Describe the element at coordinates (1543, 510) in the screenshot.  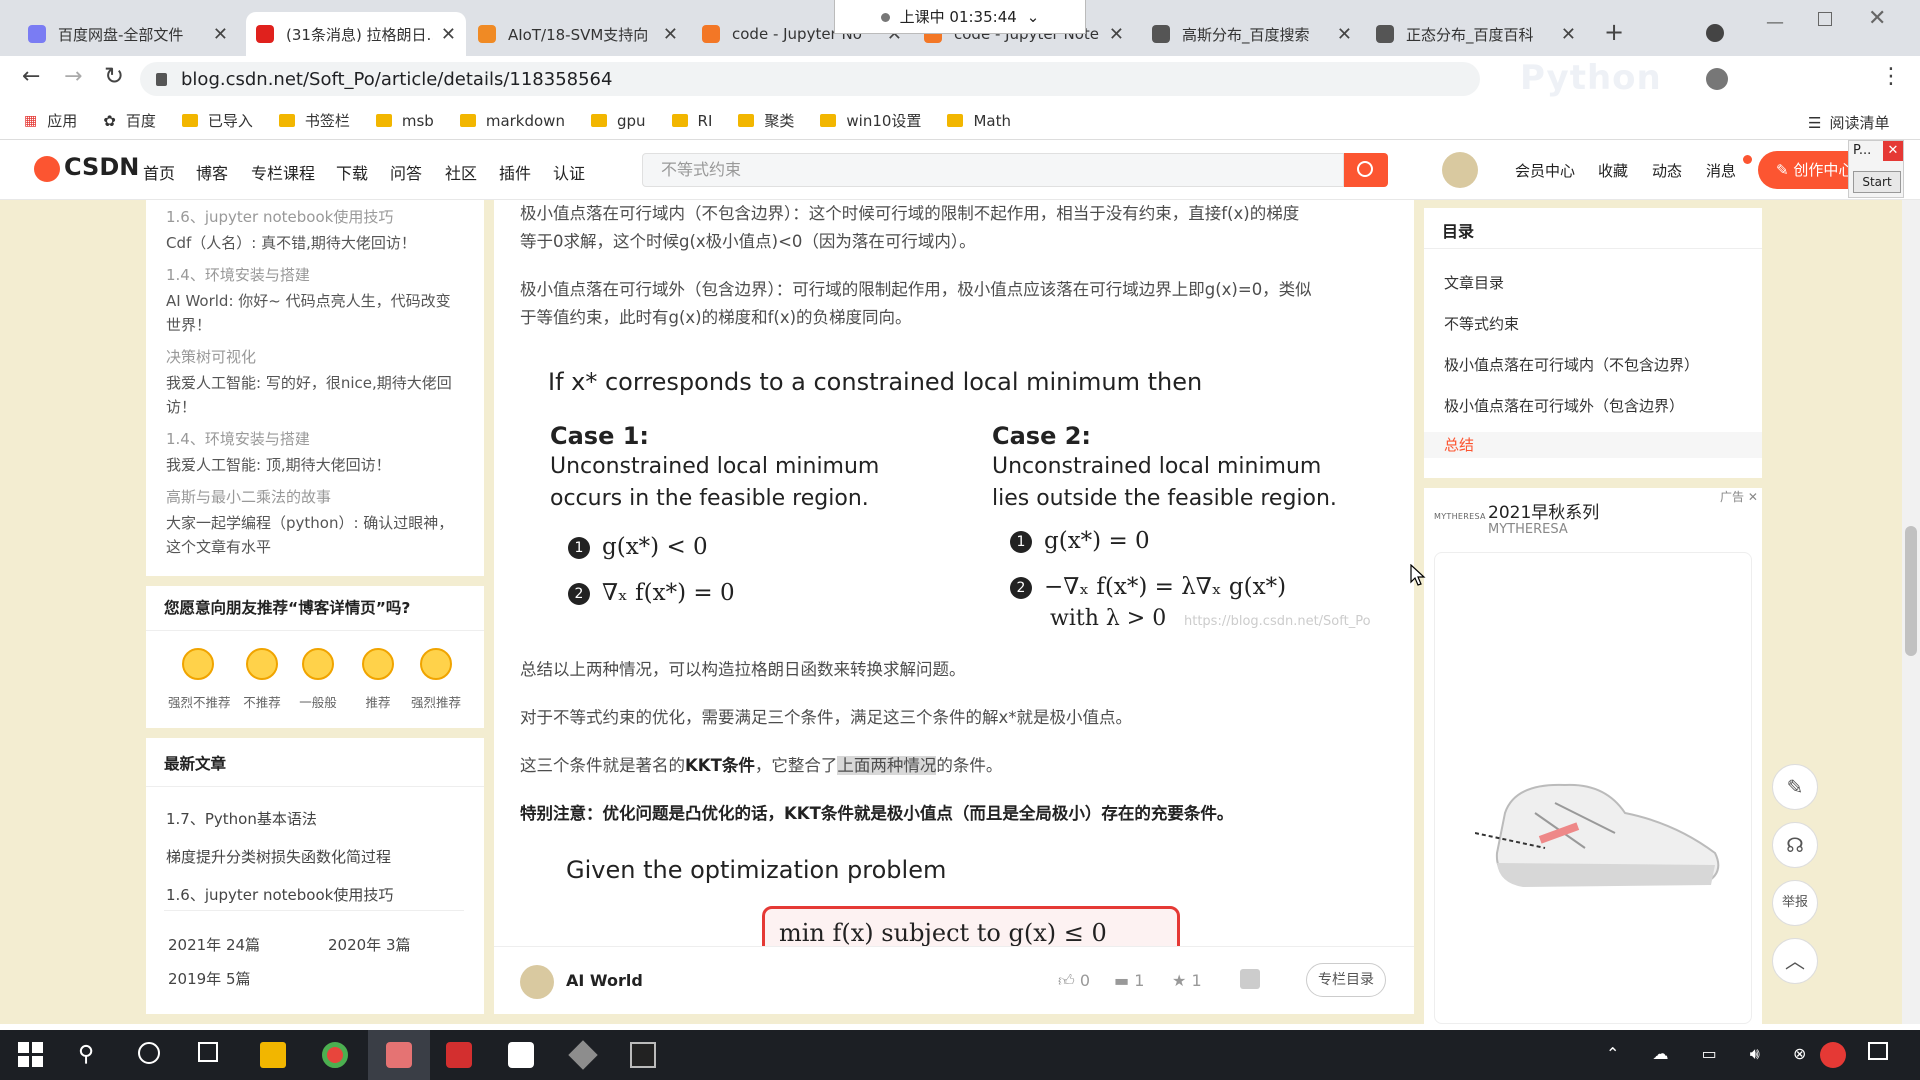
I see `ad-title: 2021早秋系列` at that location.